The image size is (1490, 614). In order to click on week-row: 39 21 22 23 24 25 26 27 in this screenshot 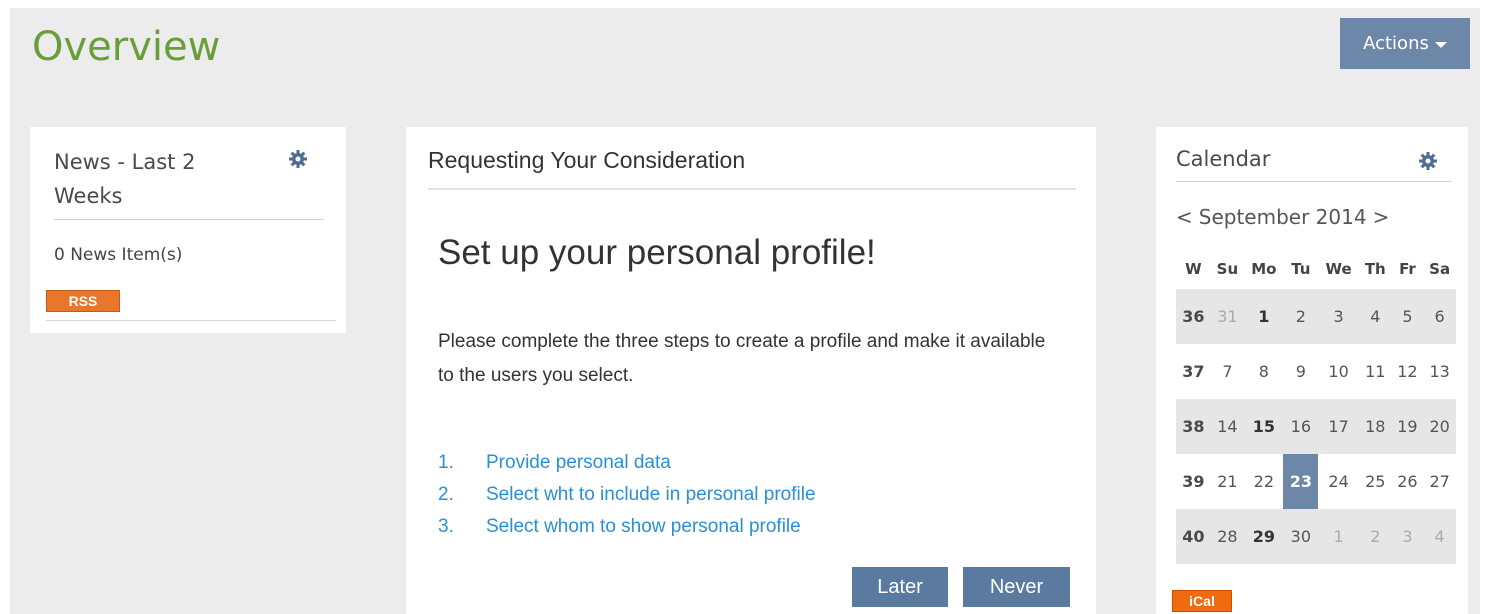, I will do `click(1316, 481)`.